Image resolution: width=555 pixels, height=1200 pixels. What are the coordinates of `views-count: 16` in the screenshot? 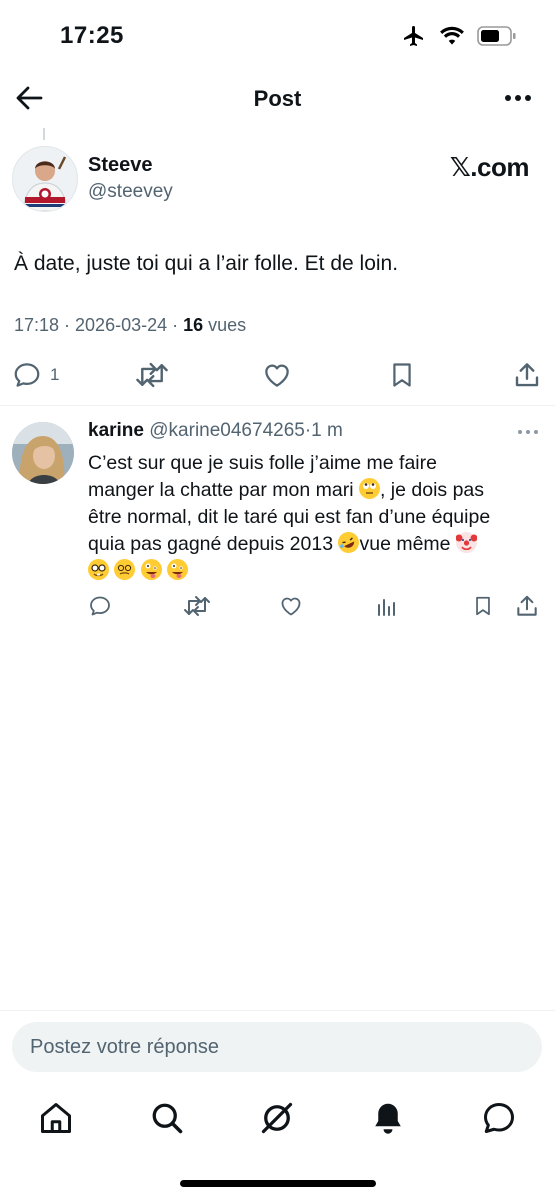 It's located at (193, 325).